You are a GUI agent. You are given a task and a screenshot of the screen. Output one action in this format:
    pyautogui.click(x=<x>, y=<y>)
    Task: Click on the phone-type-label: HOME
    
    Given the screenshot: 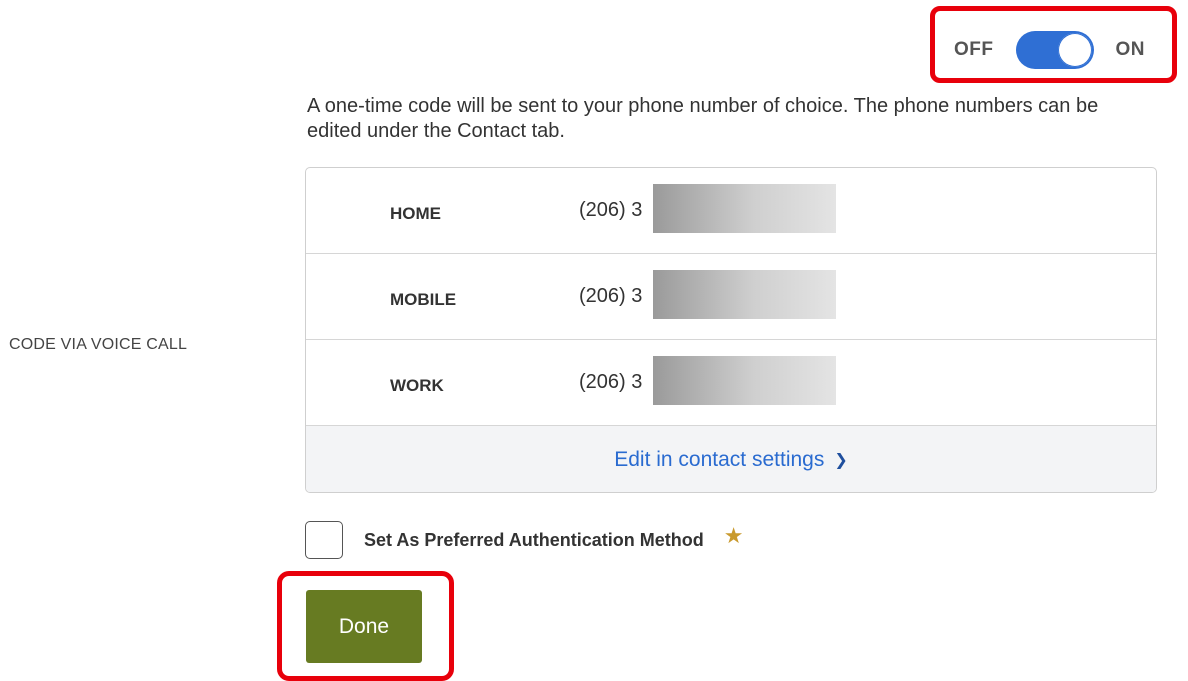 What is the action you would take?
    pyautogui.click(x=415, y=213)
    